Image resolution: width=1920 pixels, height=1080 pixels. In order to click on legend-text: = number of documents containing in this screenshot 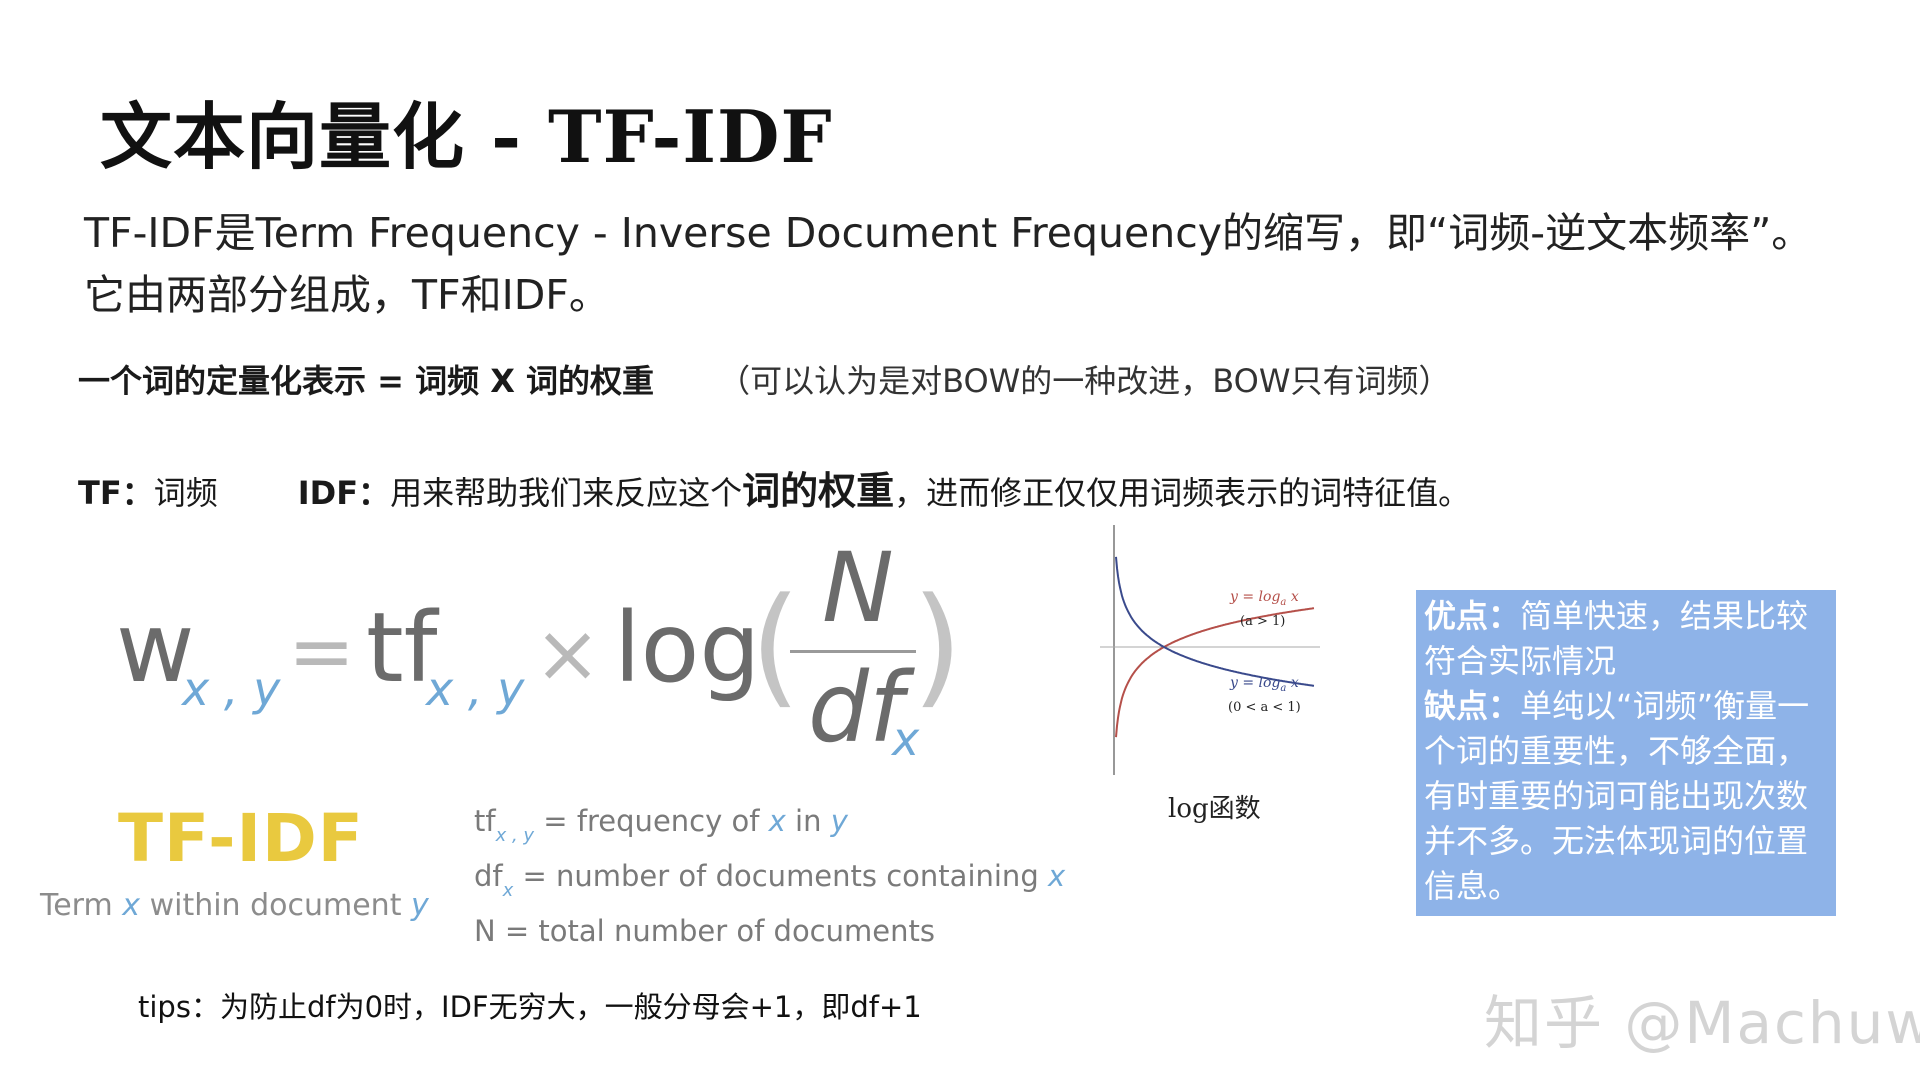, I will do `click(780, 876)`.